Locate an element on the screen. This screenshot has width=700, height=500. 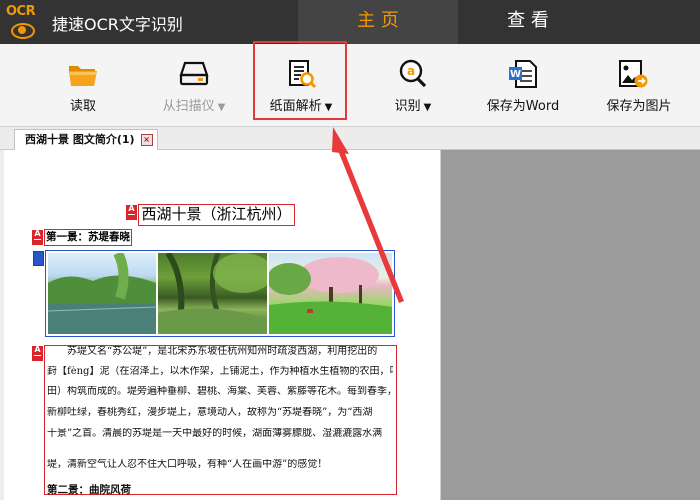
document-tab: 西湖十景 图文简介(1) × is located at coordinates (86, 139).